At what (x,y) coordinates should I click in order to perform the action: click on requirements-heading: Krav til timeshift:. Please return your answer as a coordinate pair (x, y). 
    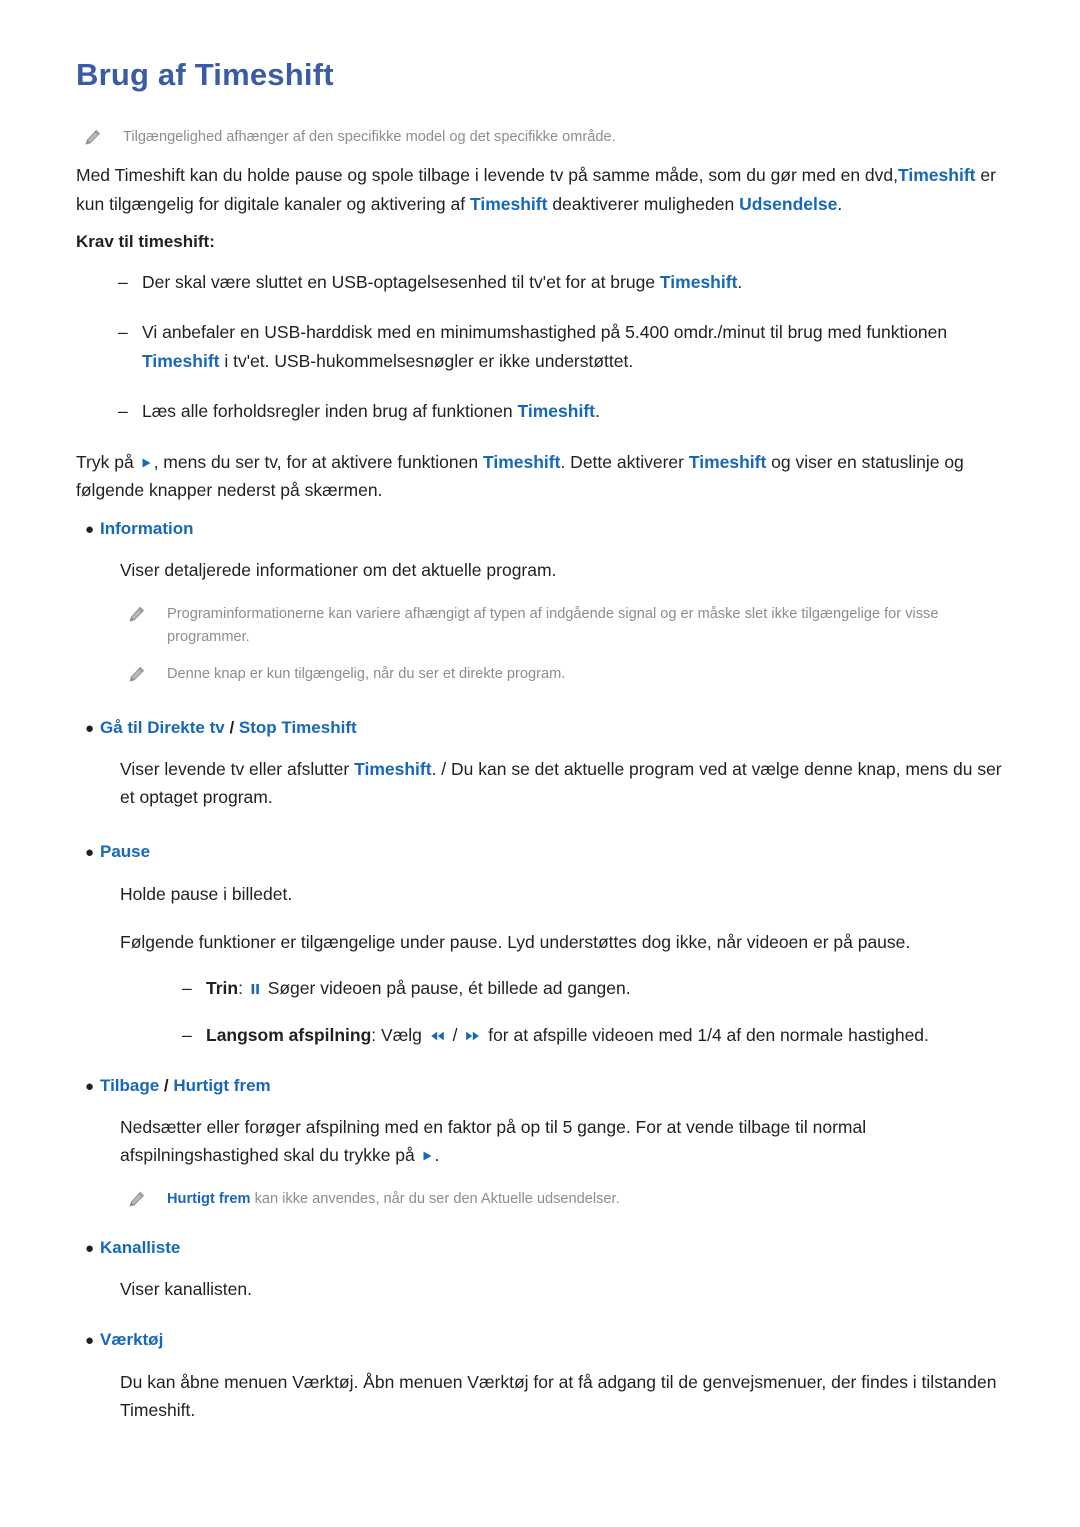
    Looking at the image, I should click on (145, 242).